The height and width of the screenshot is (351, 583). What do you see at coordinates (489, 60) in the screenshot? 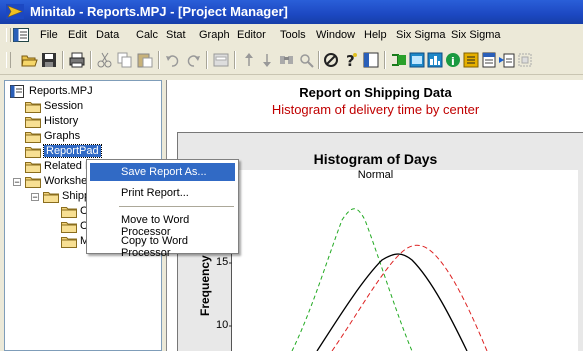
I see `report-pad-icon` at bounding box center [489, 60].